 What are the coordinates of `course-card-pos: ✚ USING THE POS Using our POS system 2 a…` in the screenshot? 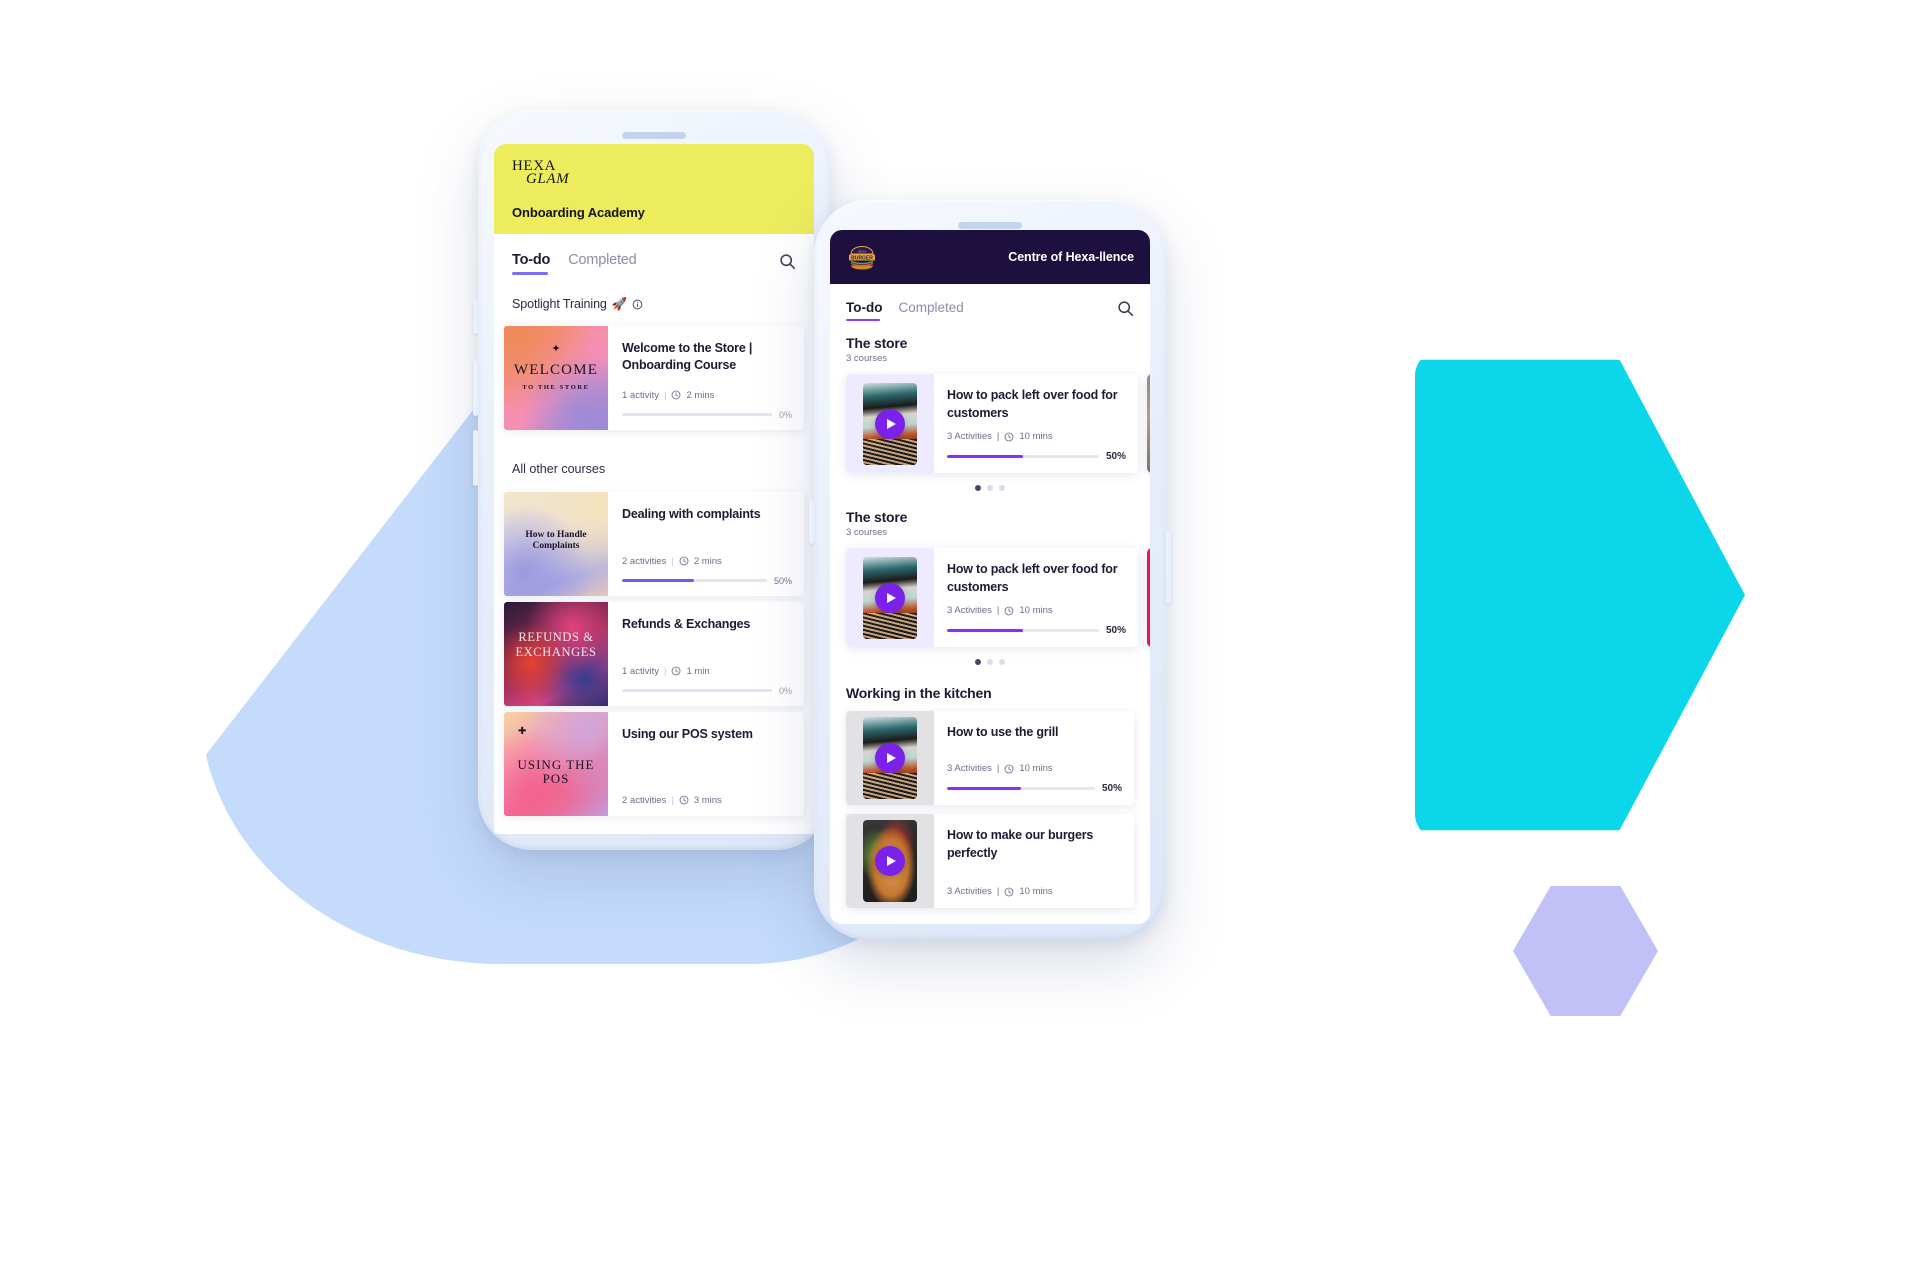 It's located at (654, 763).